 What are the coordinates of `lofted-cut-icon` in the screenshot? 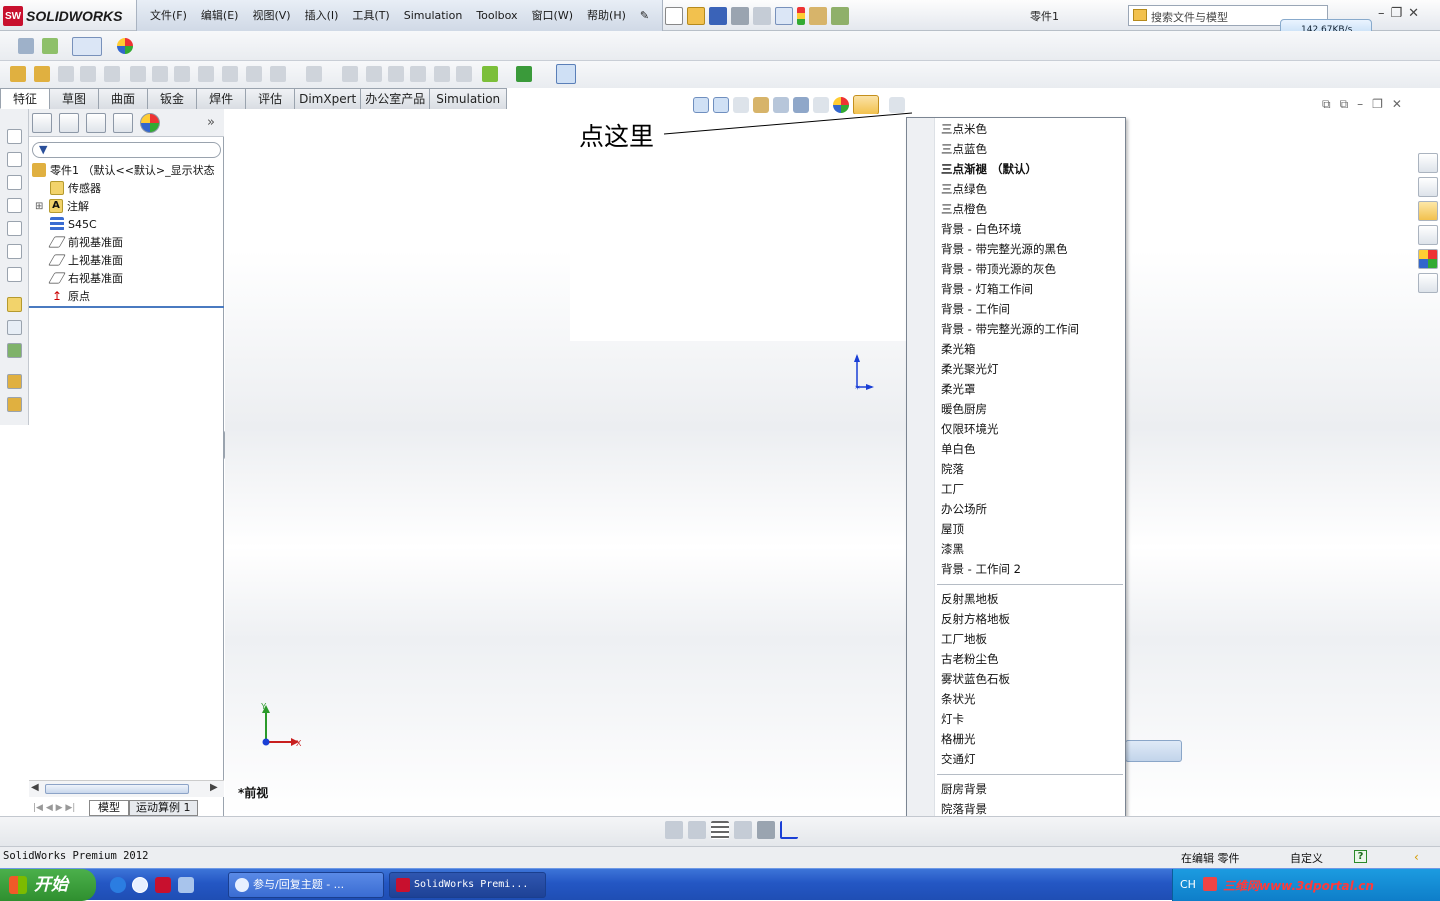 It's located at (230, 74).